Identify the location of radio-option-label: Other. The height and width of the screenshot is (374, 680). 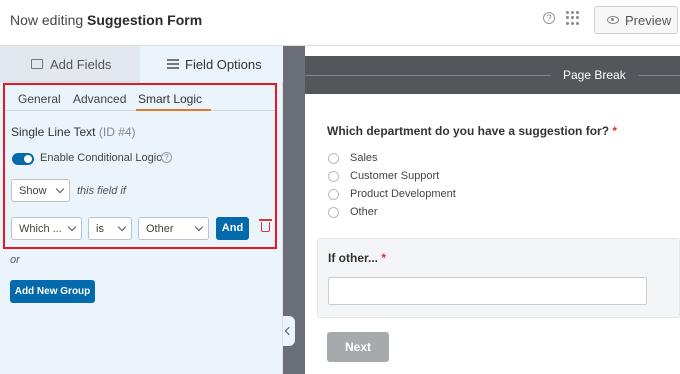
(364, 212).